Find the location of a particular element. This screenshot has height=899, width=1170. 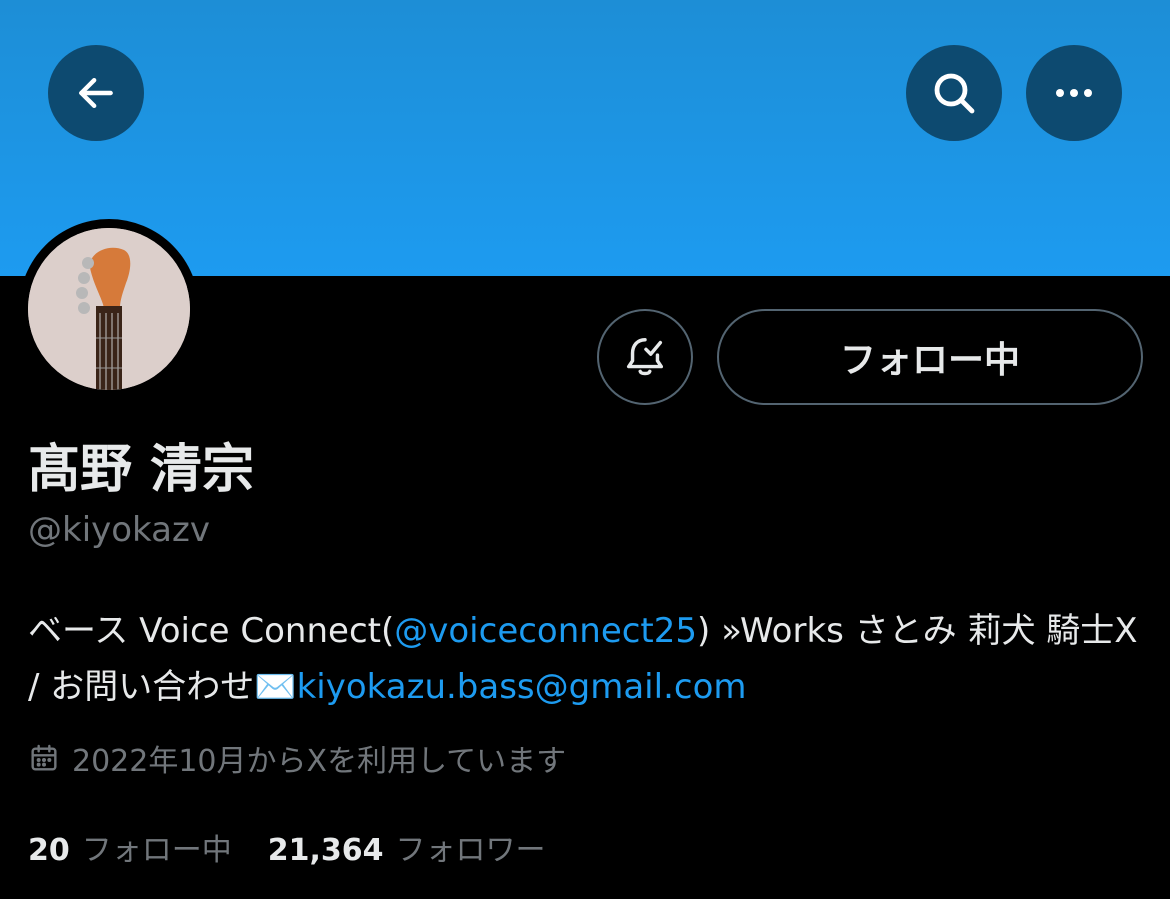

followers-label: フォロワー is located at coordinates (470, 850).